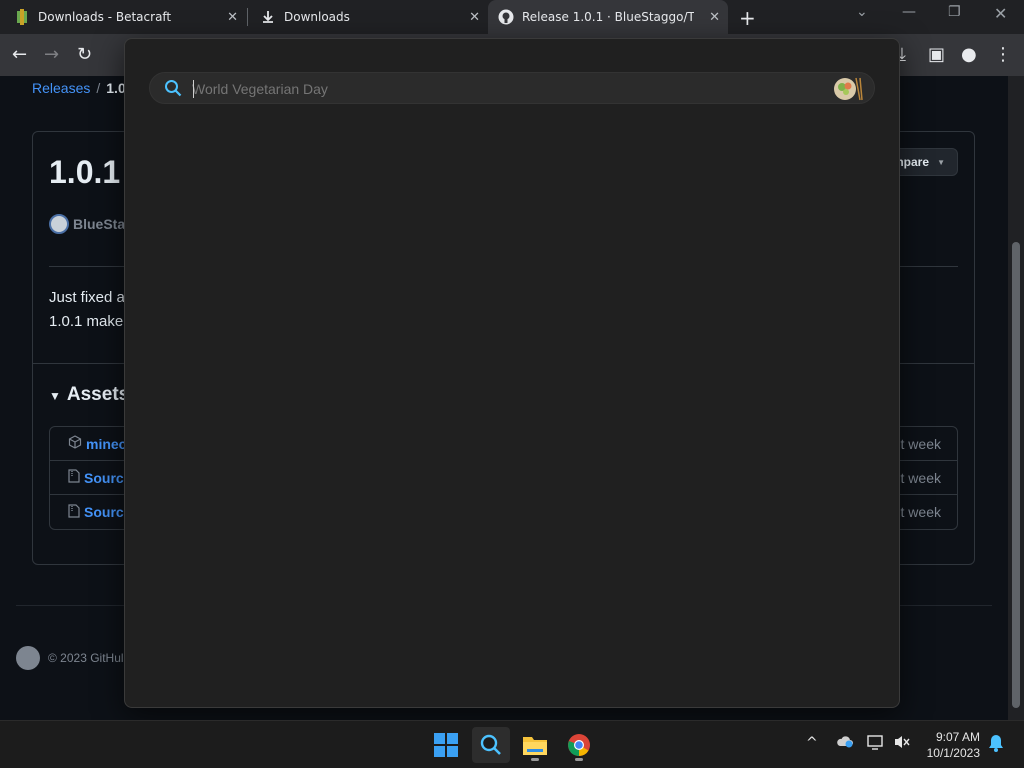 This screenshot has height=768, width=1024. I want to click on footer: © 2023 GitHul, so click(70, 658).